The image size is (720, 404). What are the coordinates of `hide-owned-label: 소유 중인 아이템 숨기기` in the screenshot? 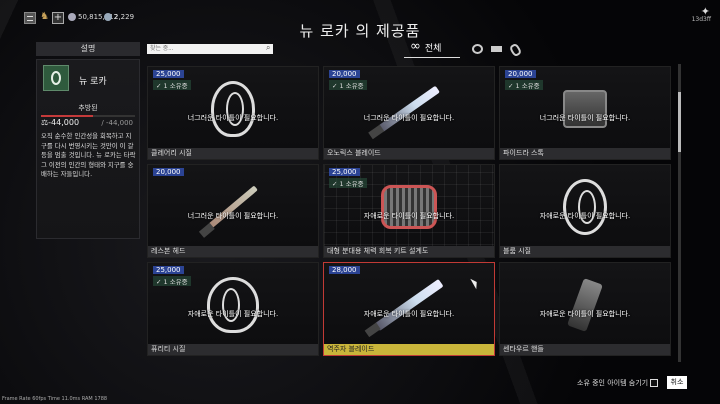 It's located at (613, 383).